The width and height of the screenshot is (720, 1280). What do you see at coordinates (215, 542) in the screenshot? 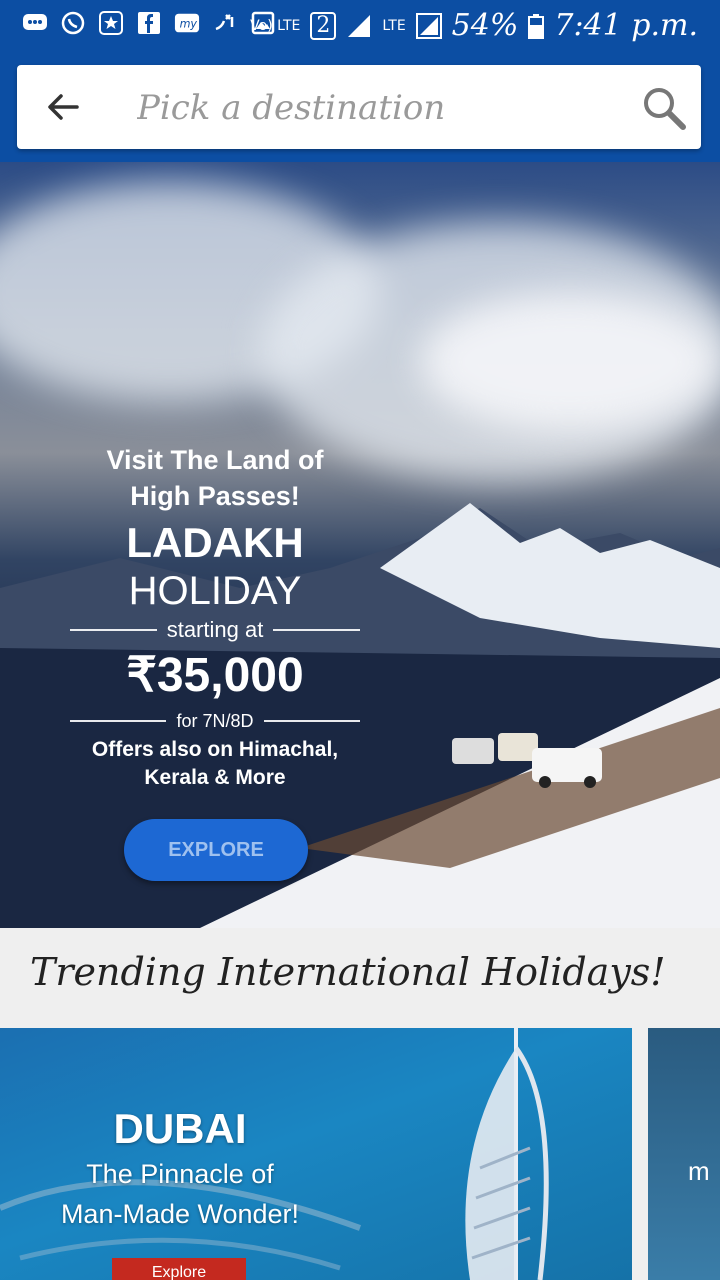
I see `hero-title: LADAKH` at bounding box center [215, 542].